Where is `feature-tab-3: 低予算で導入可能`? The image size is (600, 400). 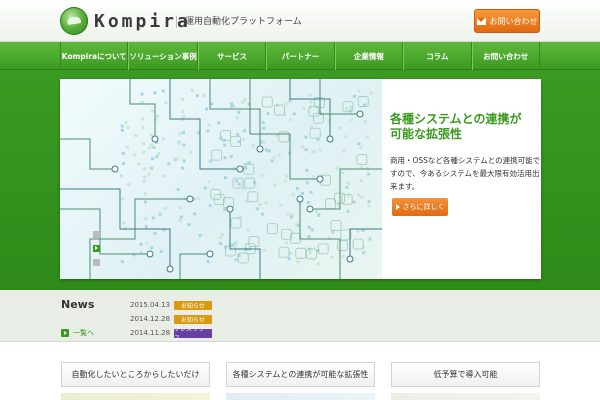 feature-tab-3: 低予算で導入可能 is located at coordinates (465, 374).